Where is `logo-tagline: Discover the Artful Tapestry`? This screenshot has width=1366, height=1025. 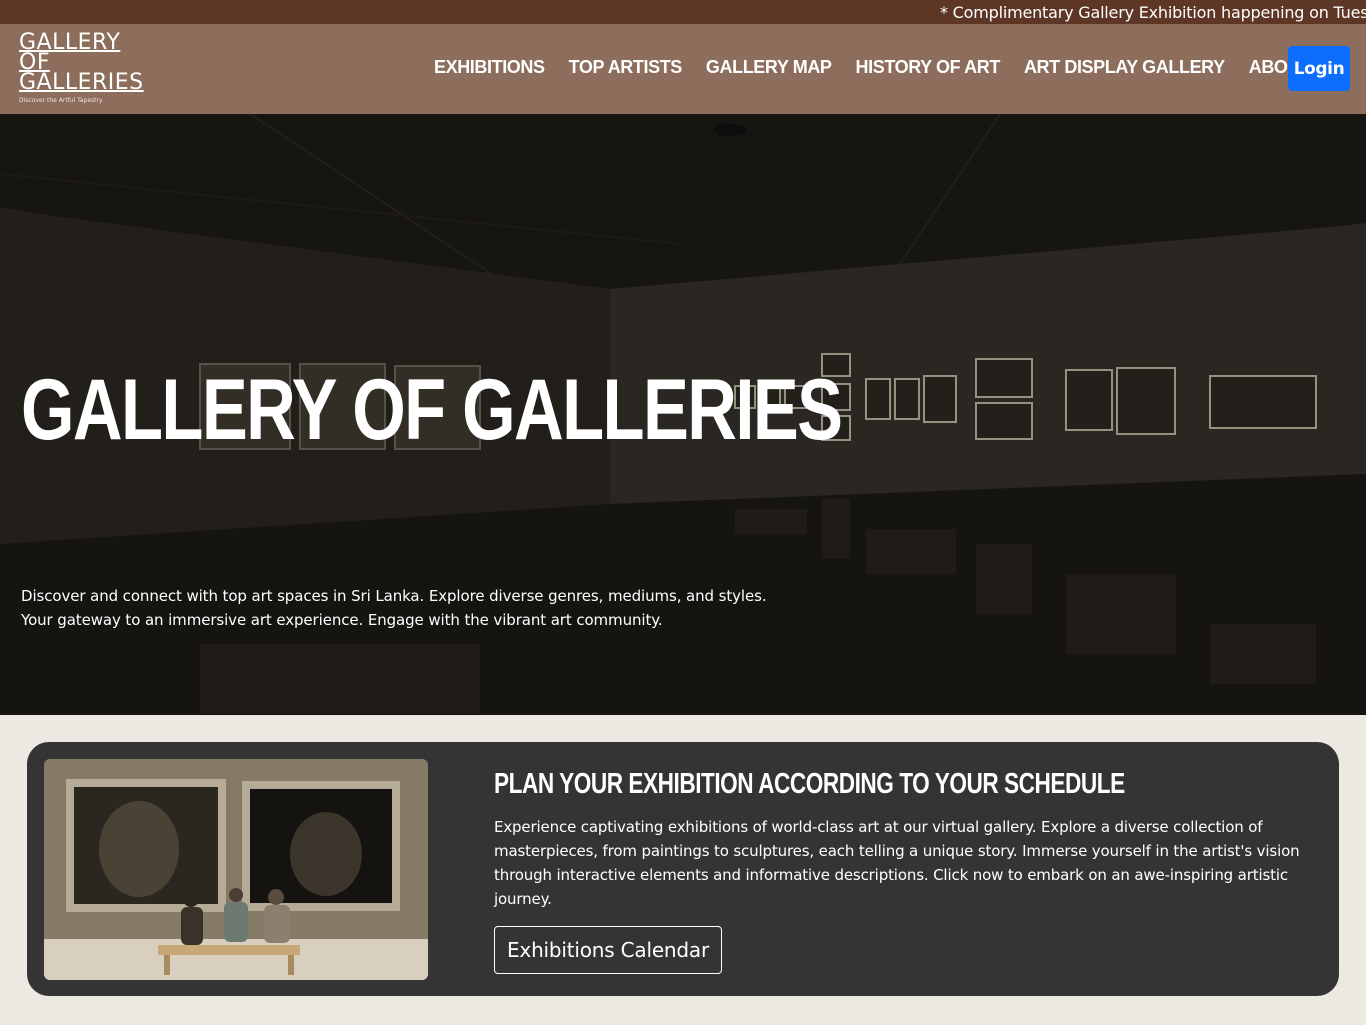 logo-tagline: Discover the Artful Tapestry is located at coordinates (61, 100).